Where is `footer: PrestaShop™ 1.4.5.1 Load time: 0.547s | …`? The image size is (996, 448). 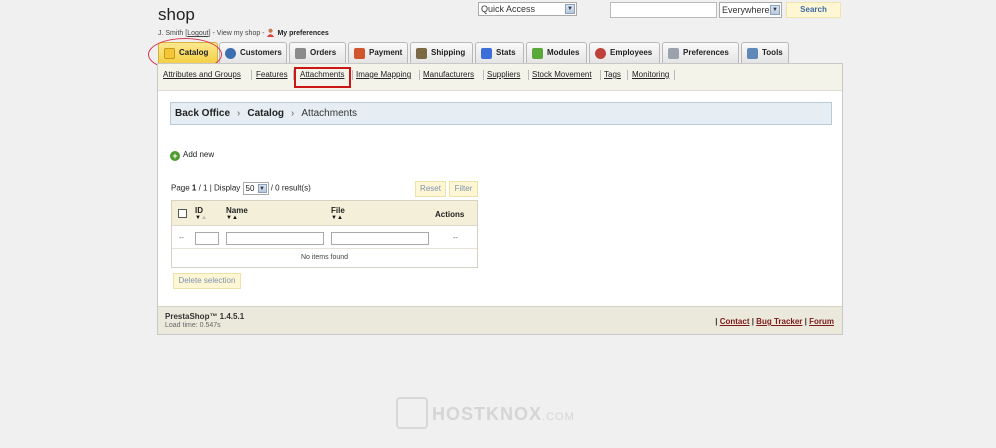
footer: PrestaShop™ 1.4.5.1 Load time: 0.547s | … is located at coordinates (500, 320).